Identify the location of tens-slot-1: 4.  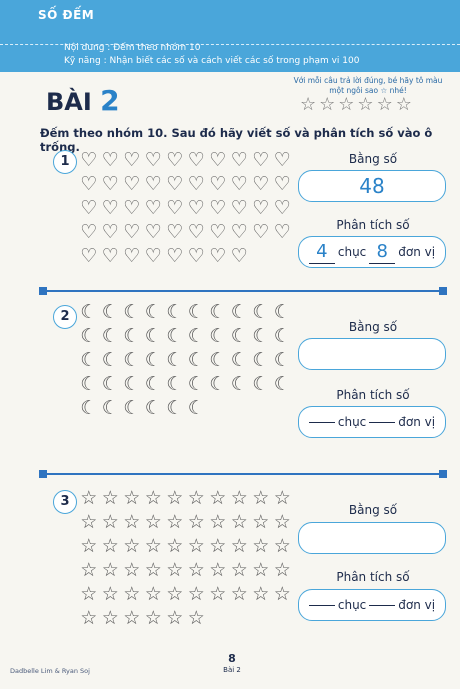
(321, 252).